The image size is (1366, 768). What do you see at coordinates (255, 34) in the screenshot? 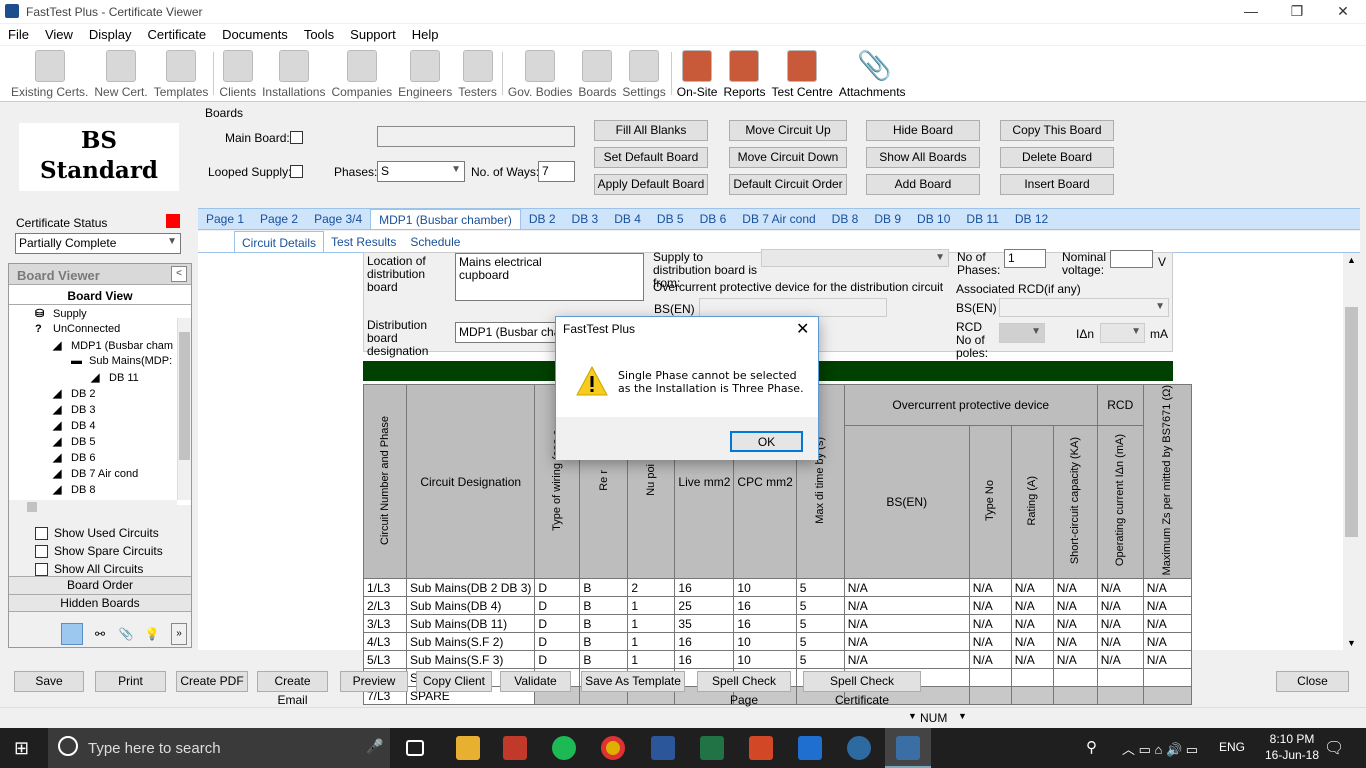
I see `menu-documents: Documents` at bounding box center [255, 34].